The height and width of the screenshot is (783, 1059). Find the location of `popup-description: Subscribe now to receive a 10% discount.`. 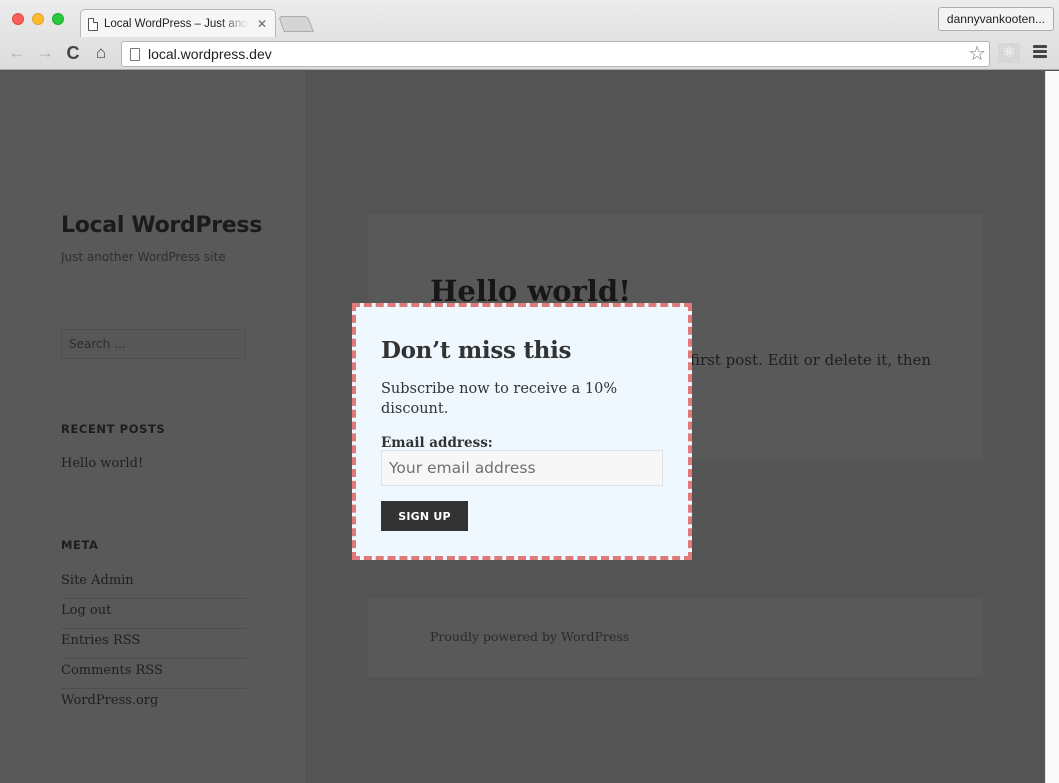

popup-description: Subscribe now to receive a 10% discount. is located at coordinates (499, 399).